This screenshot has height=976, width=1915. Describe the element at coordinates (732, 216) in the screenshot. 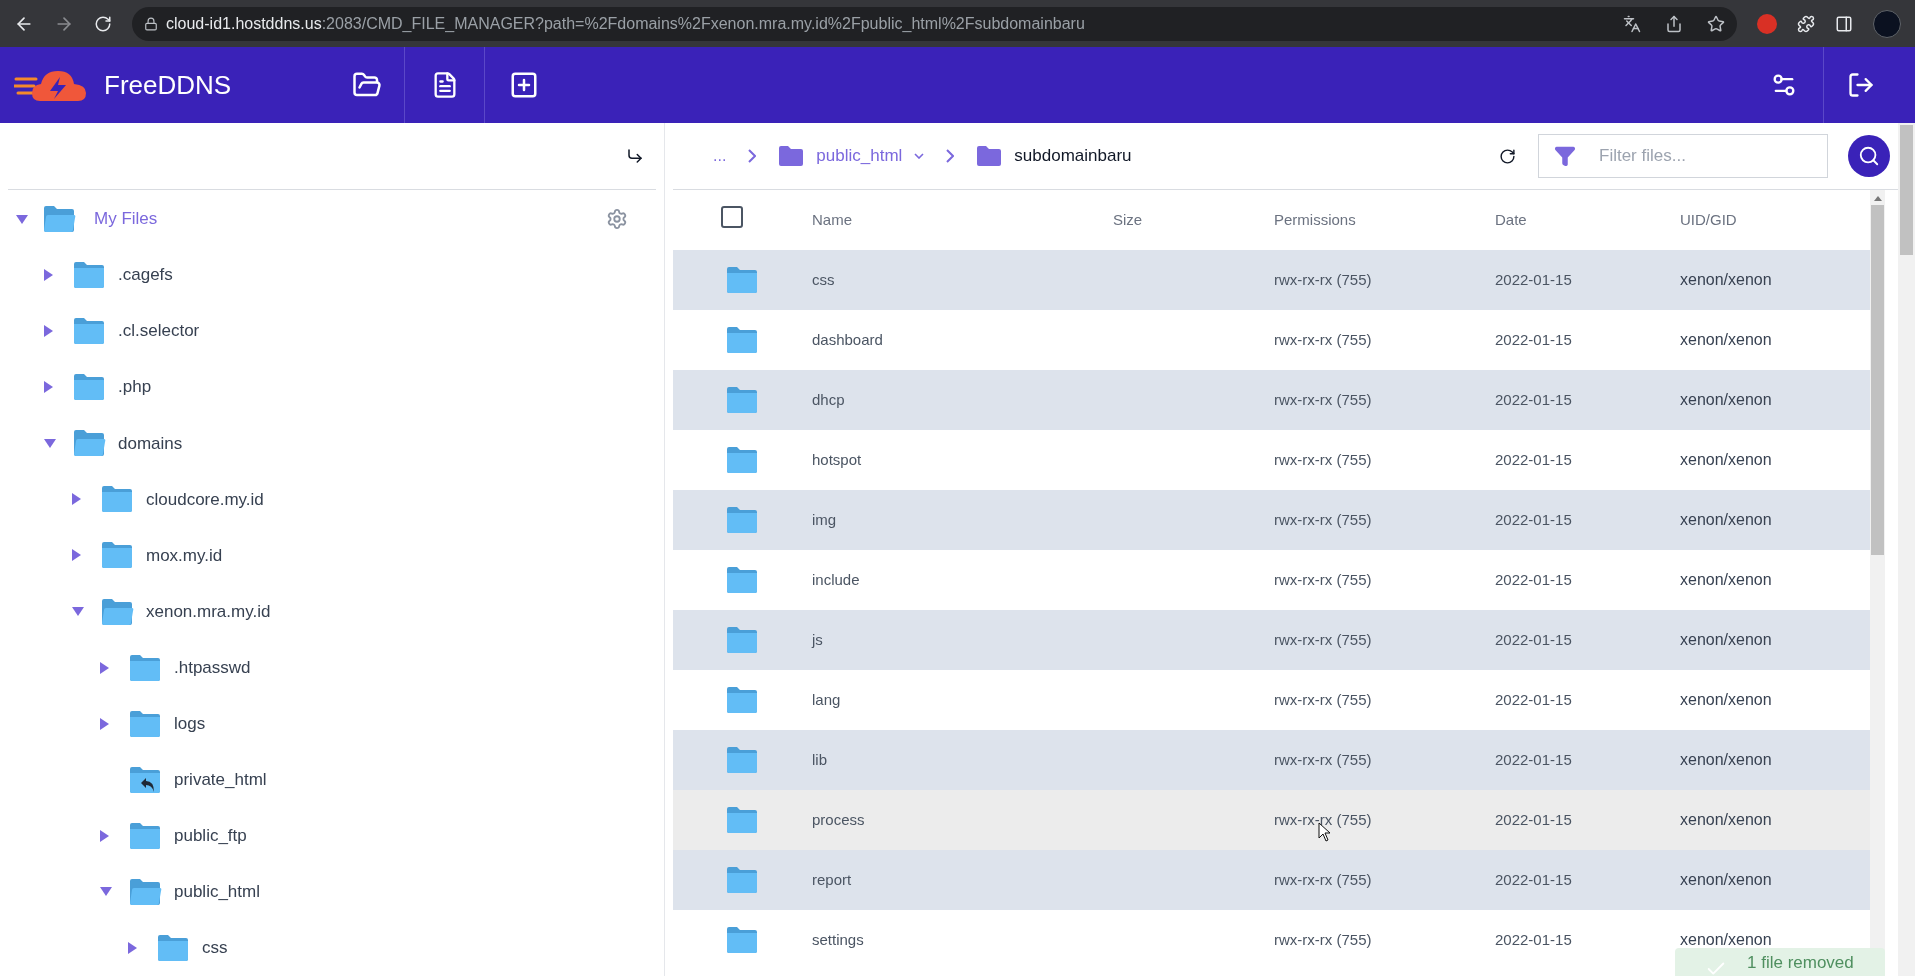

I see `select-all-checkbox` at that location.